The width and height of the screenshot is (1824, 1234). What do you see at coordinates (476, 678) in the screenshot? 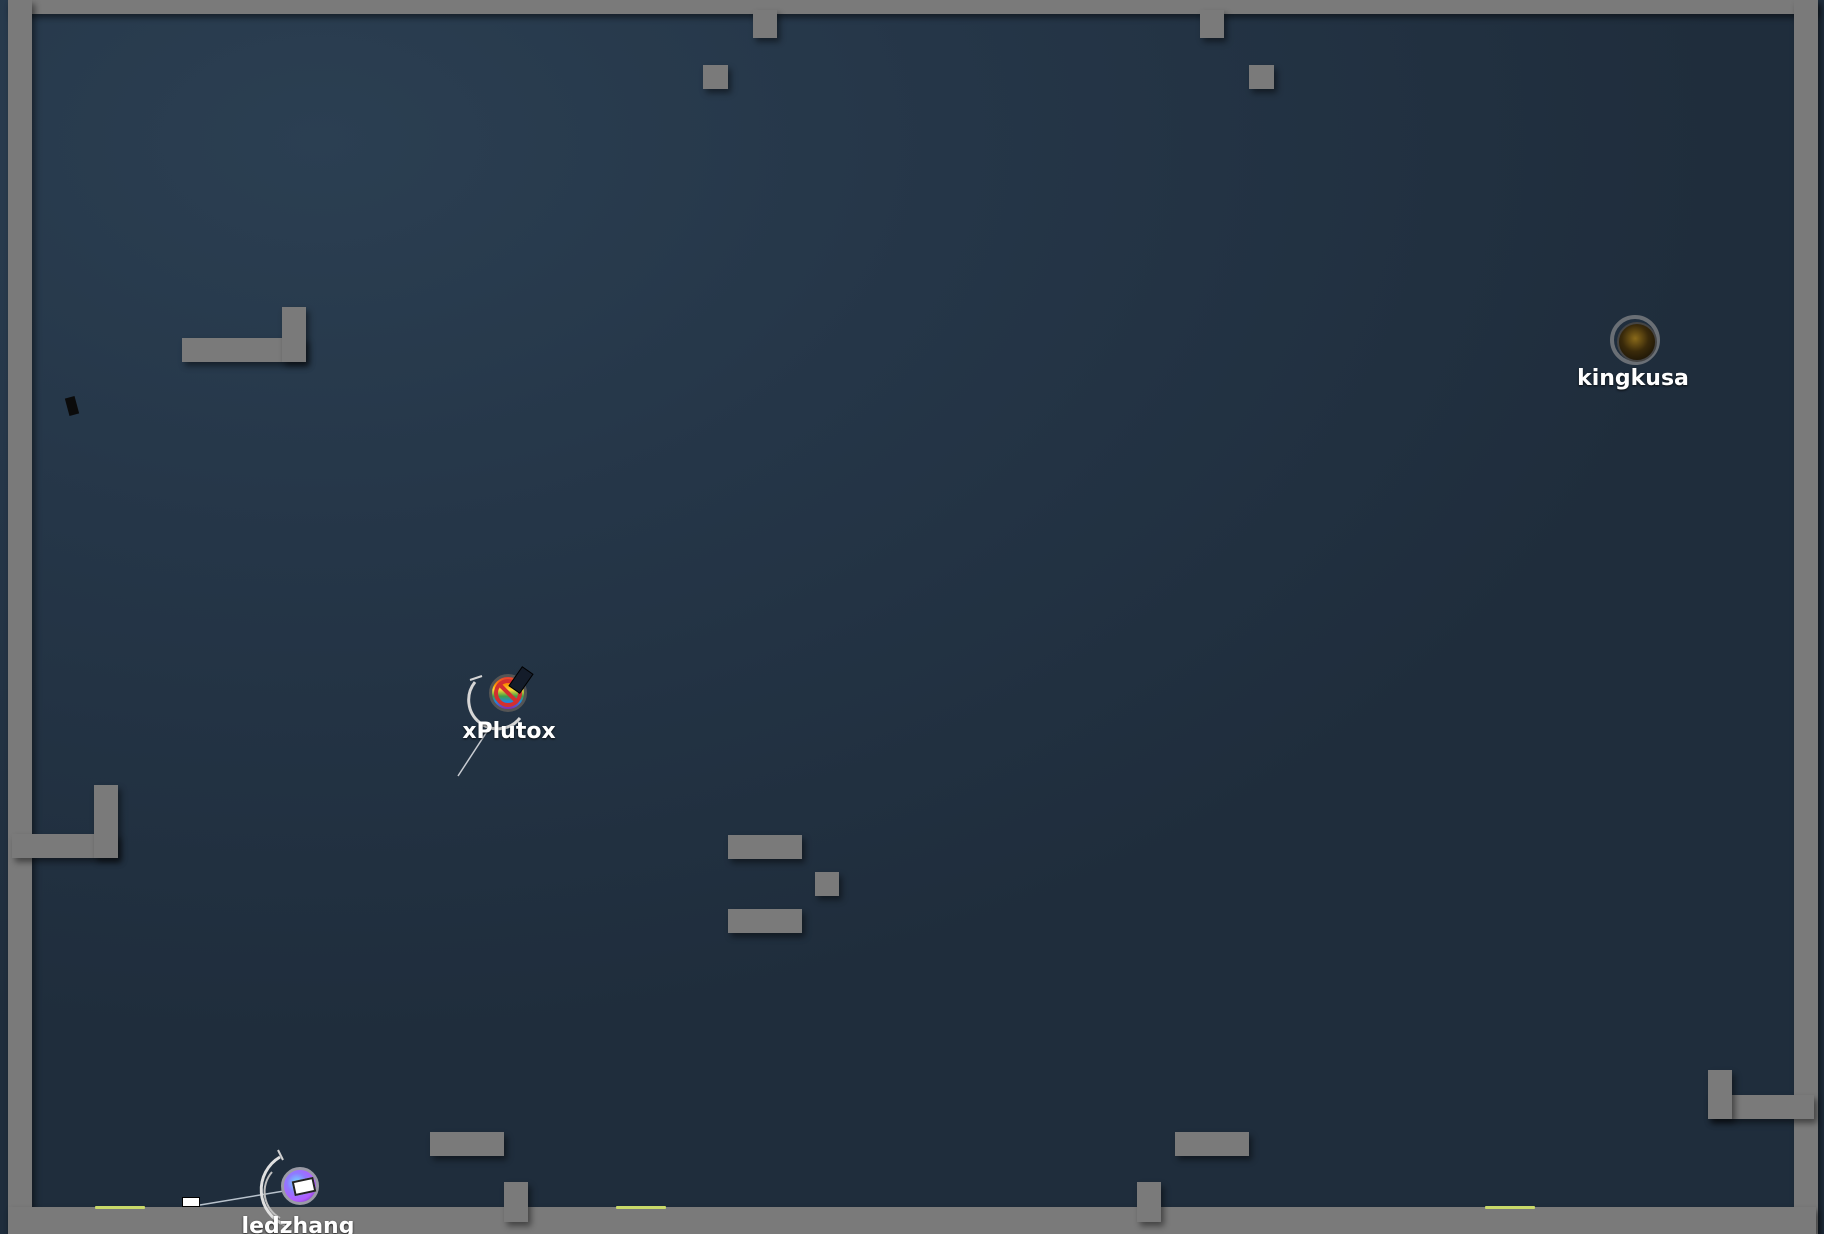
I see `spin-tick` at bounding box center [476, 678].